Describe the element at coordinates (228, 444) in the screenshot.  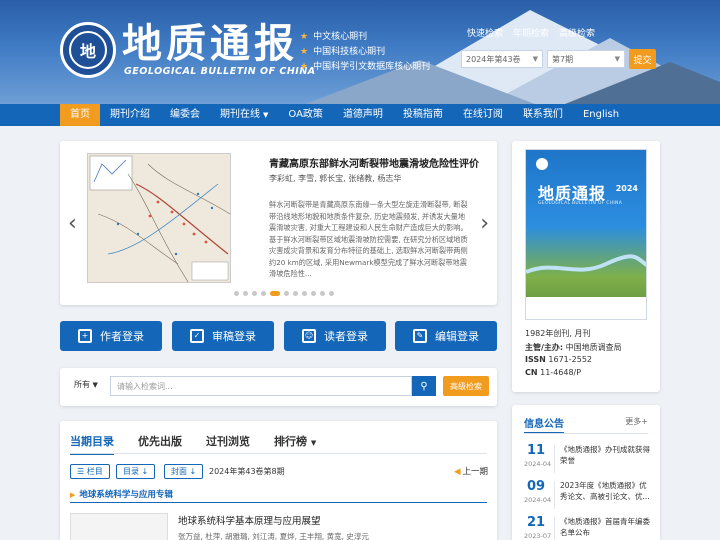
I see `tab-archive: 过刊浏览` at that location.